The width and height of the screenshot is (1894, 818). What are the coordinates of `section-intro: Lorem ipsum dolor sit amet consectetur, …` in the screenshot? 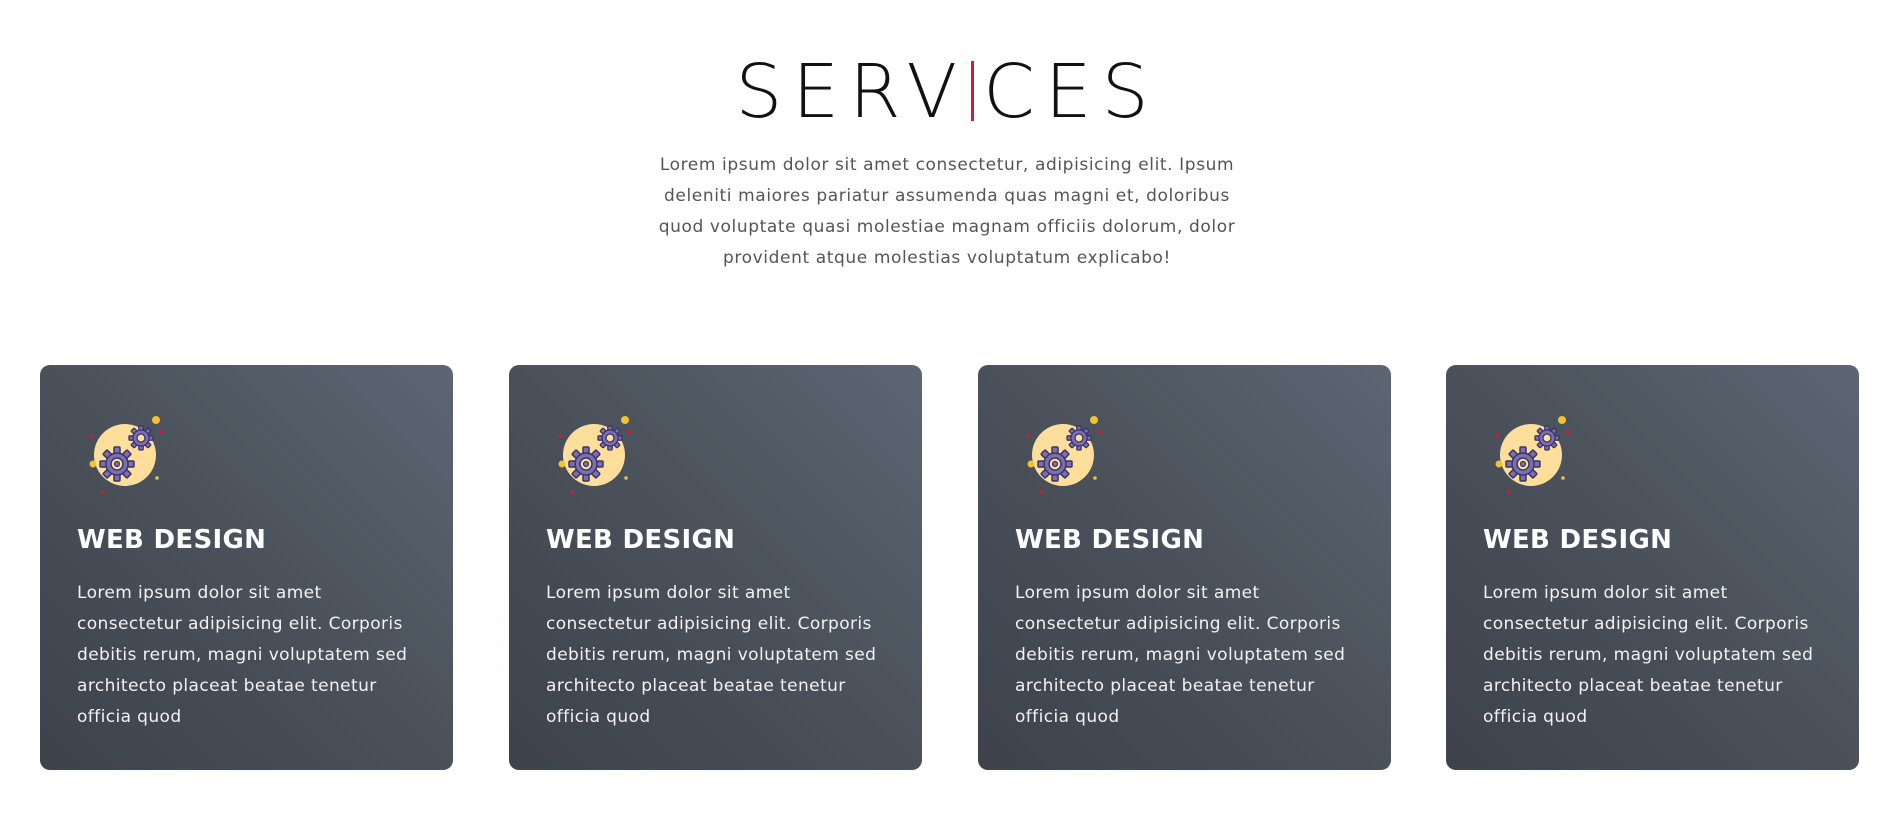 It's located at (947, 211).